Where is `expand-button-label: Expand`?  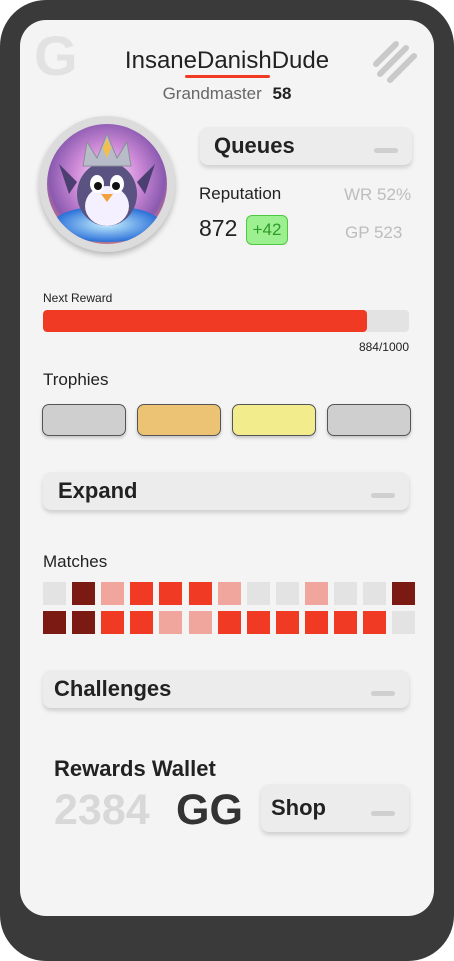
expand-button-label: Expand is located at coordinates (98, 490).